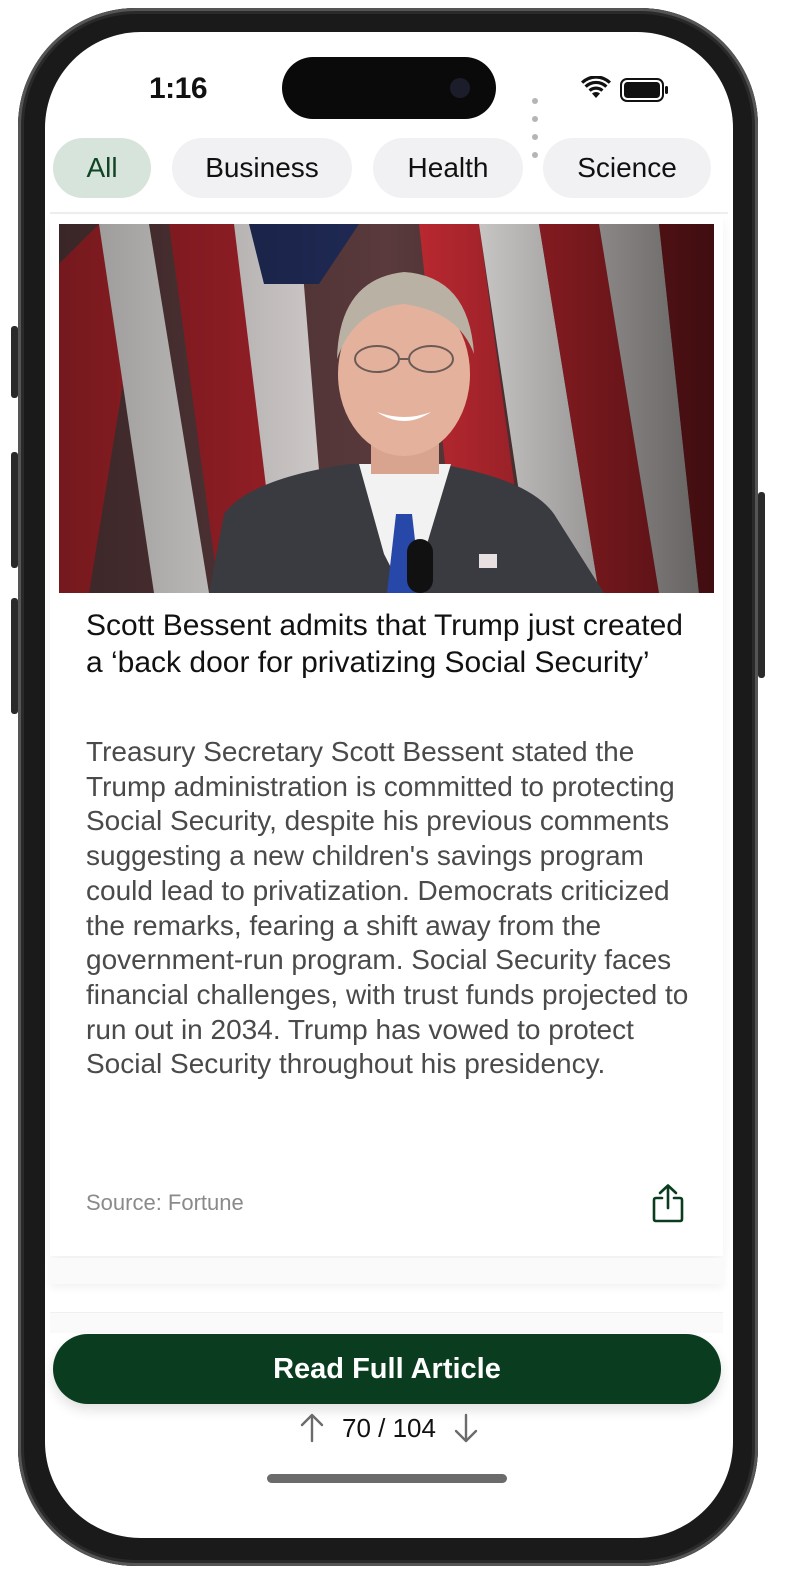 The image size is (787, 1594). What do you see at coordinates (460, 88) in the screenshot?
I see `camera-icon` at bounding box center [460, 88].